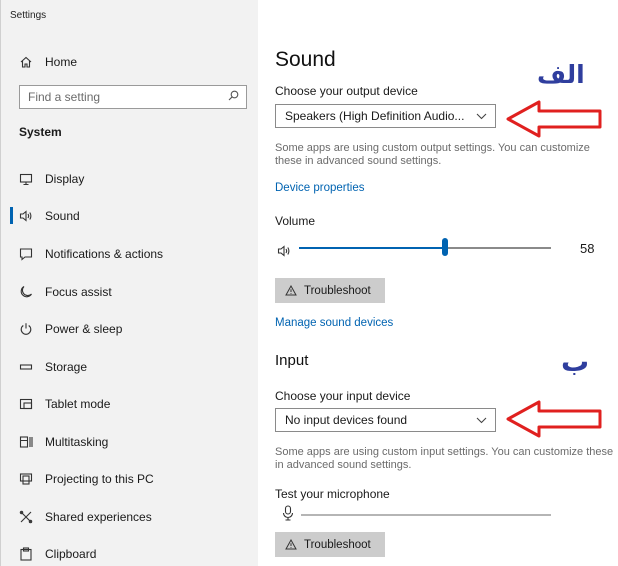 The height and width of the screenshot is (566, 618). What do you see at coordinates (26, 404) in the screenshot?
I see `tablet-icon` at bounding box center [26, 404].